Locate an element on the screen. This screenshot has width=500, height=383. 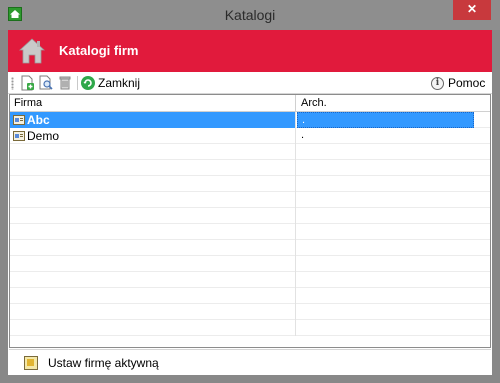
close-catalog-button: Zamknij is located at coordinates (110, 83).